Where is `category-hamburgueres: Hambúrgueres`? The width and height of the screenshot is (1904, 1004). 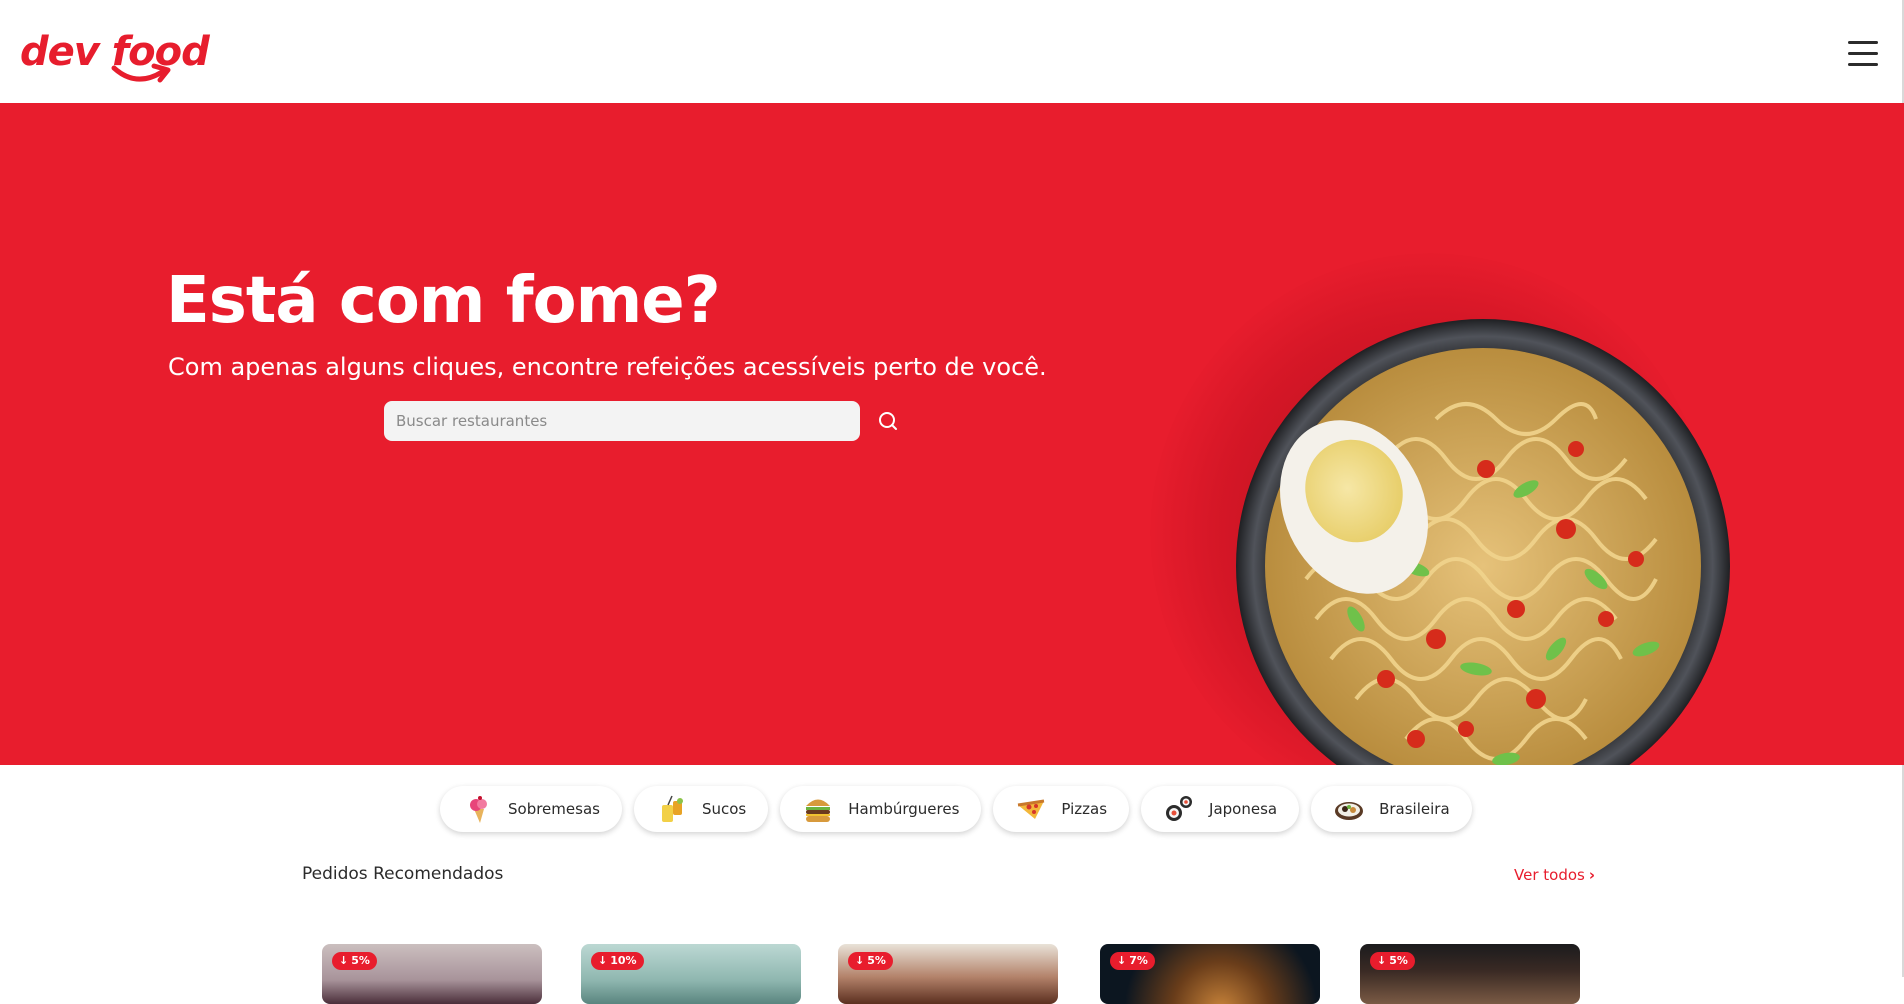 category-hamburgueres: Hambúrgueres is located at coordinates (881, 809).